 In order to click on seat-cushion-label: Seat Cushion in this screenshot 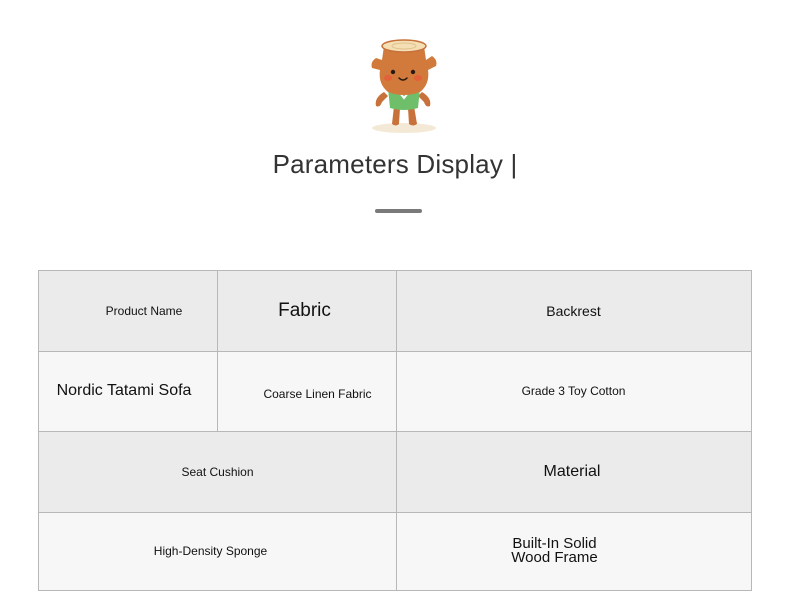, I will do `click(217, 471)`.